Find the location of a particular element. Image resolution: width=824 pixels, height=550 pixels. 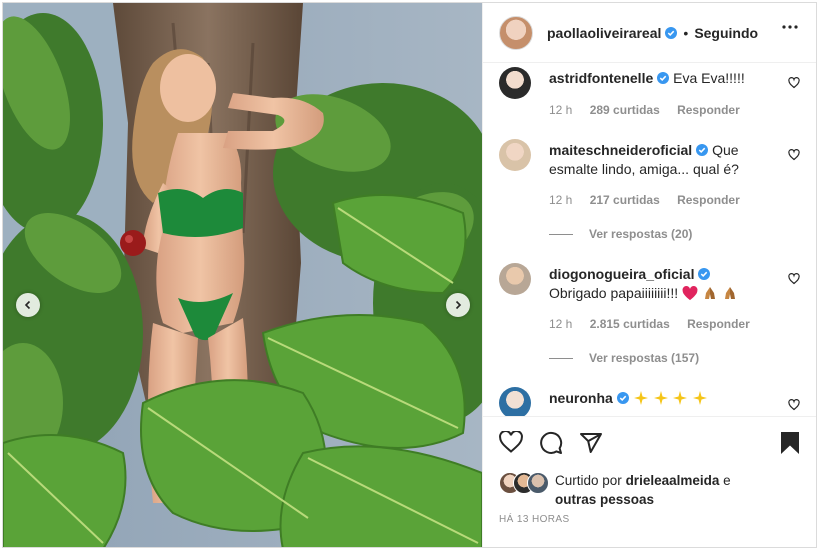

follow-status-button: Seguindo is located at coordinates (726, 33).